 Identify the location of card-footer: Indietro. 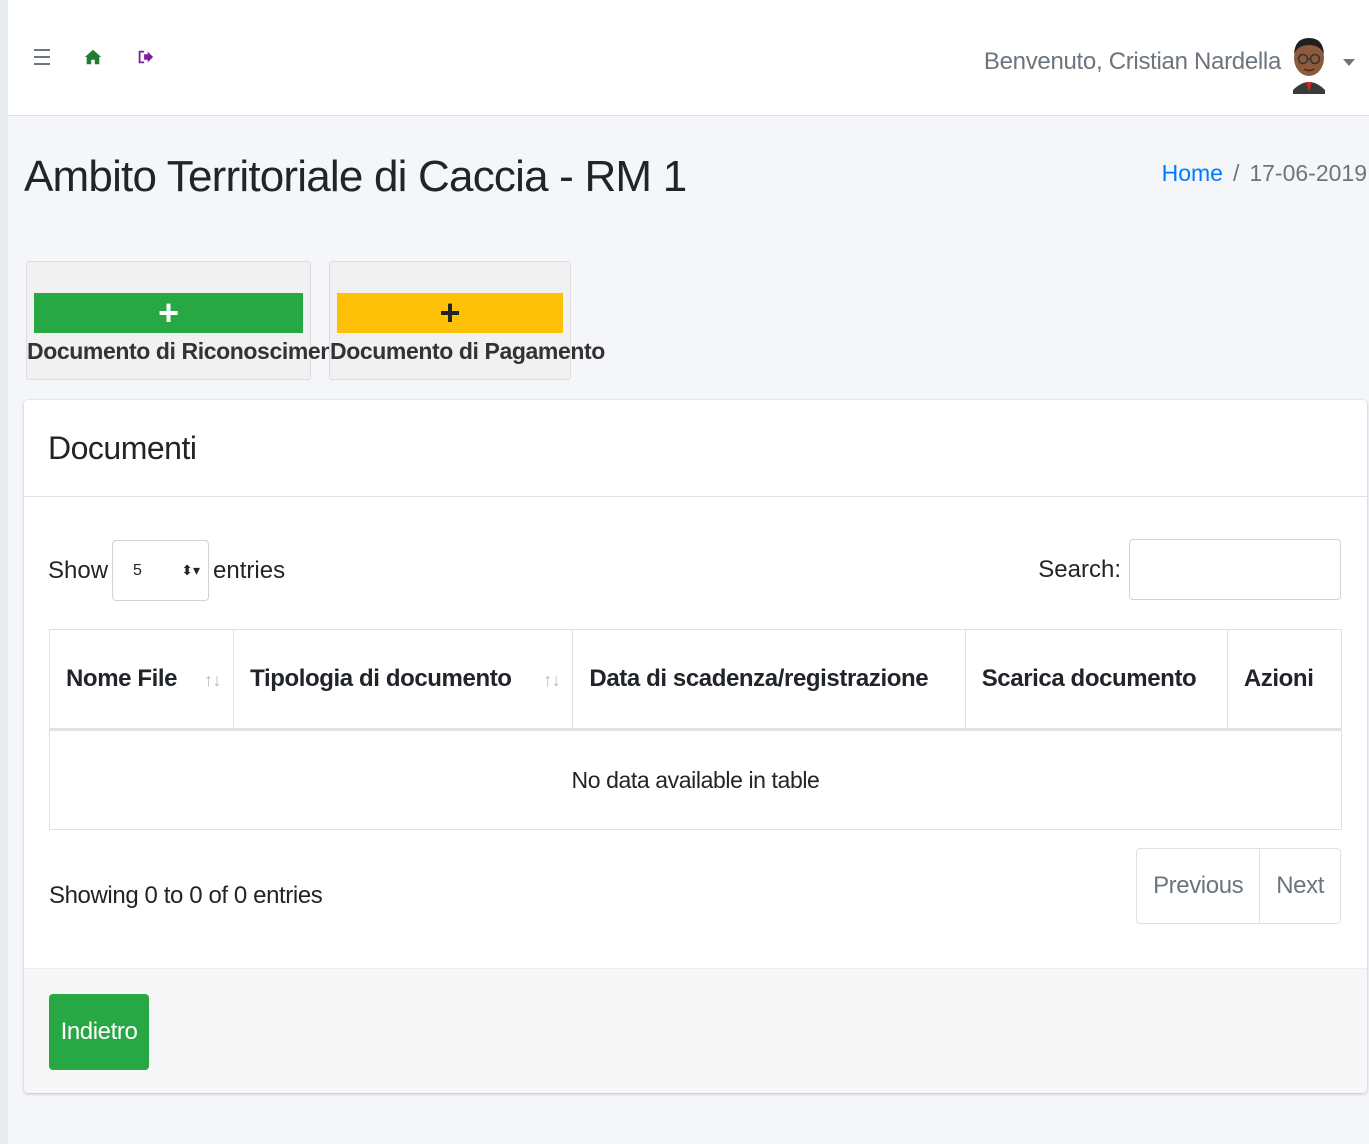
(695, 1030).